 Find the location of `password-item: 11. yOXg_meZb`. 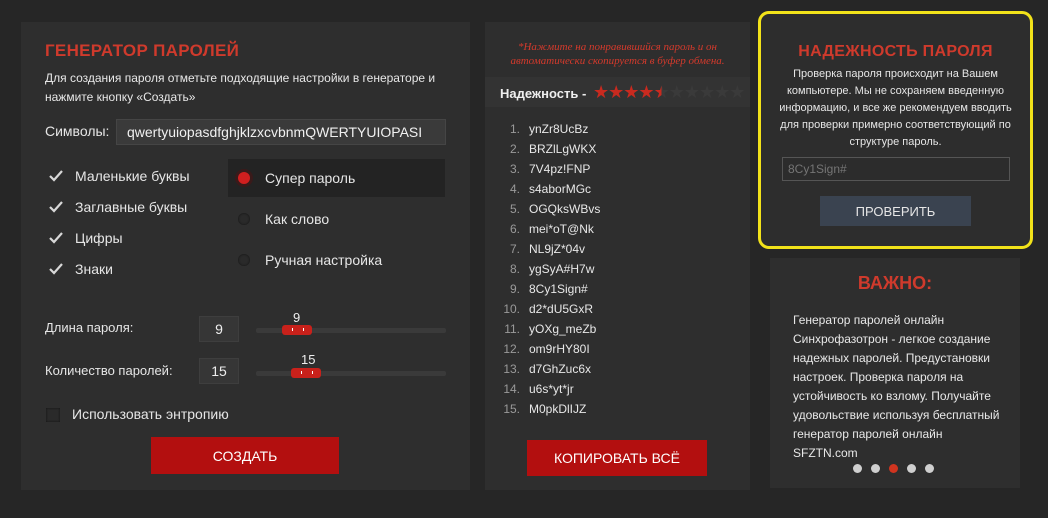

password-item: 11. yOXg_meZb is located at coordinates (615, 329).